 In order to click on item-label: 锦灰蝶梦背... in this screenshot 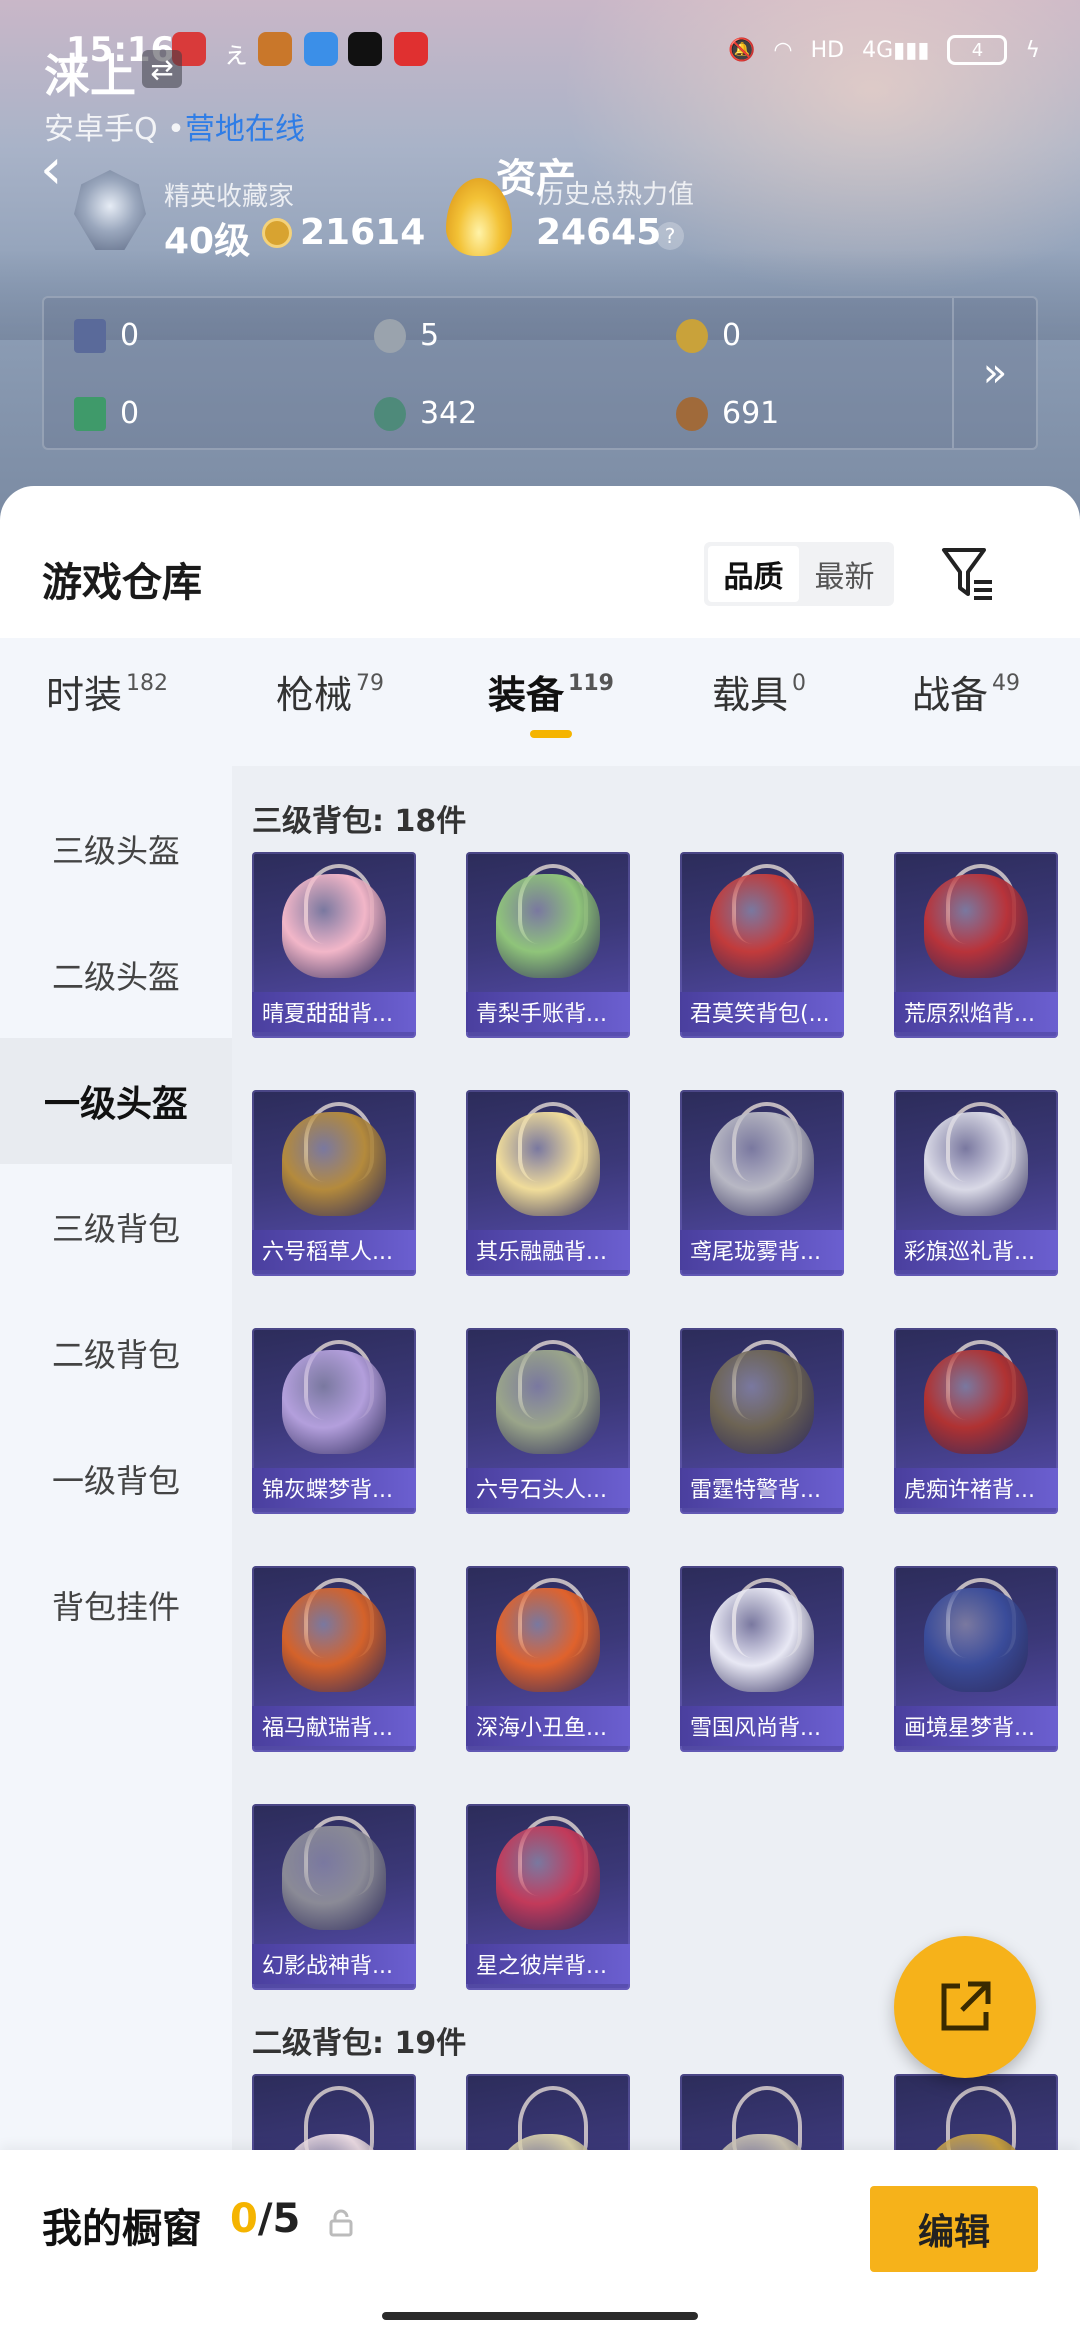, I will do `click(334, 1488)`.